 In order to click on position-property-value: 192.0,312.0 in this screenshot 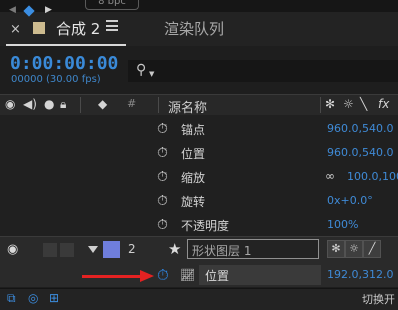, I will do `click(360, 274)`.